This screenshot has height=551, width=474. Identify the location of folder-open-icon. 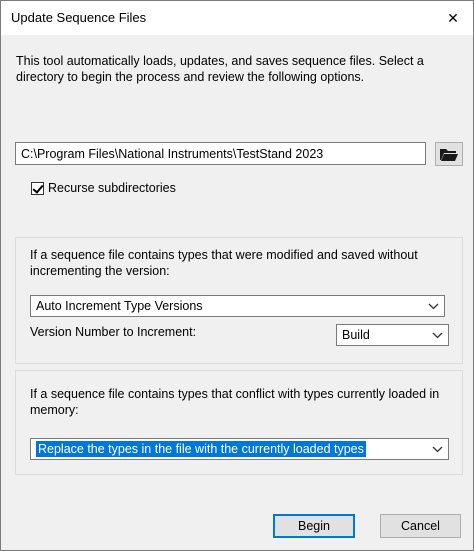
(449, 155).